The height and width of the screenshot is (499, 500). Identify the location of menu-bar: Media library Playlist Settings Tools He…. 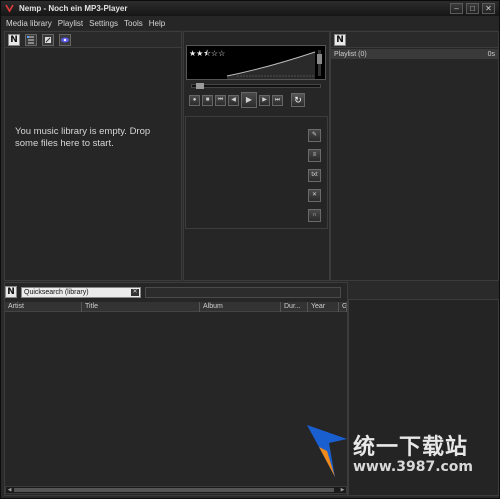
(250, 23).